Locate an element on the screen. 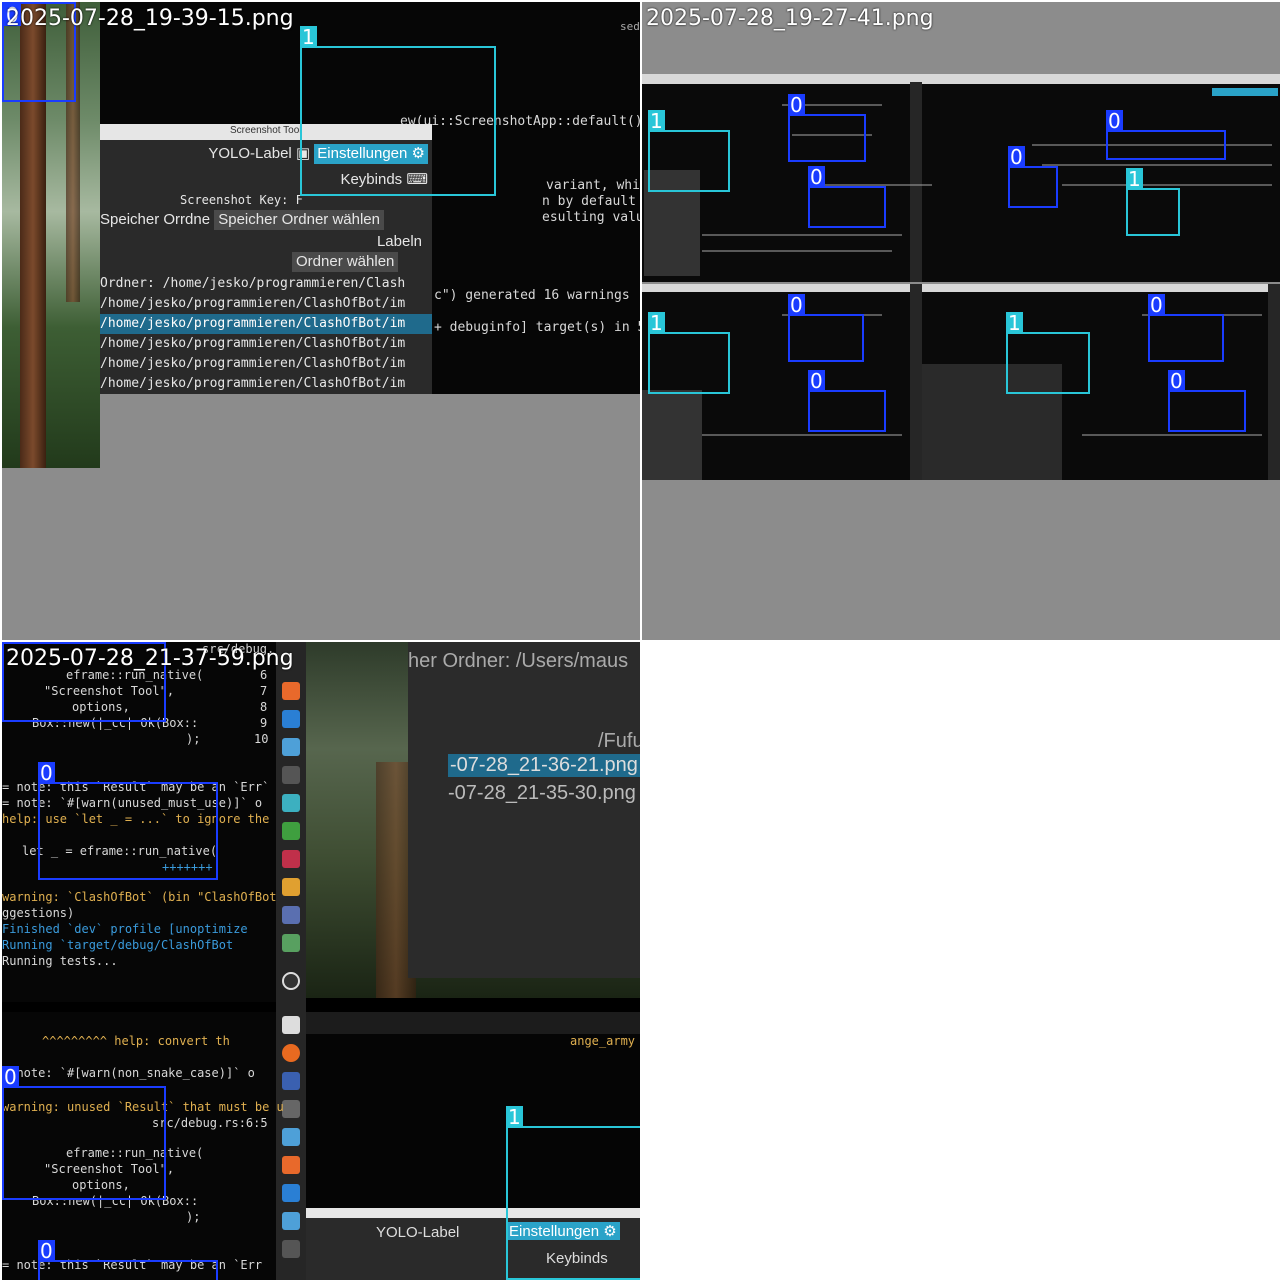 The height and width of the screenshot is (1280, 1280). menu-row-labeln: Labeln is located at coordinates (266, 242).